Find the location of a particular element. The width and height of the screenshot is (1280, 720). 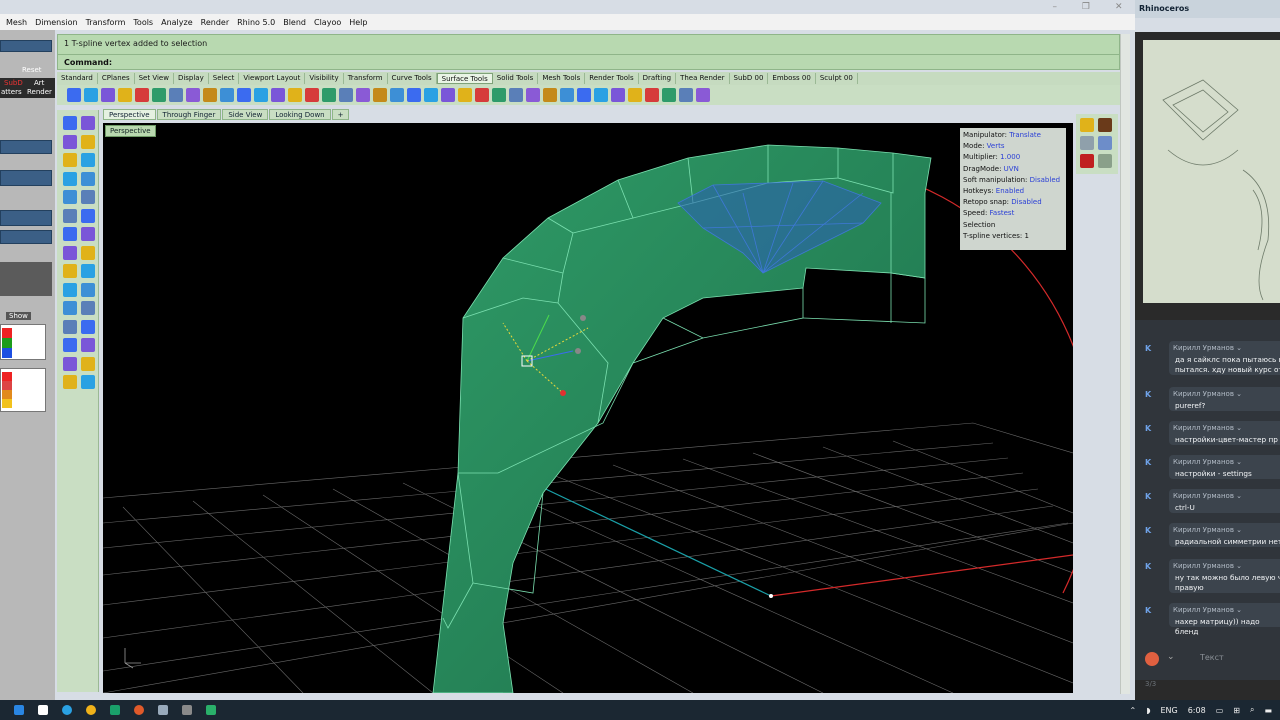

restore-button: ❐ is located at coordinates (1086, 7).